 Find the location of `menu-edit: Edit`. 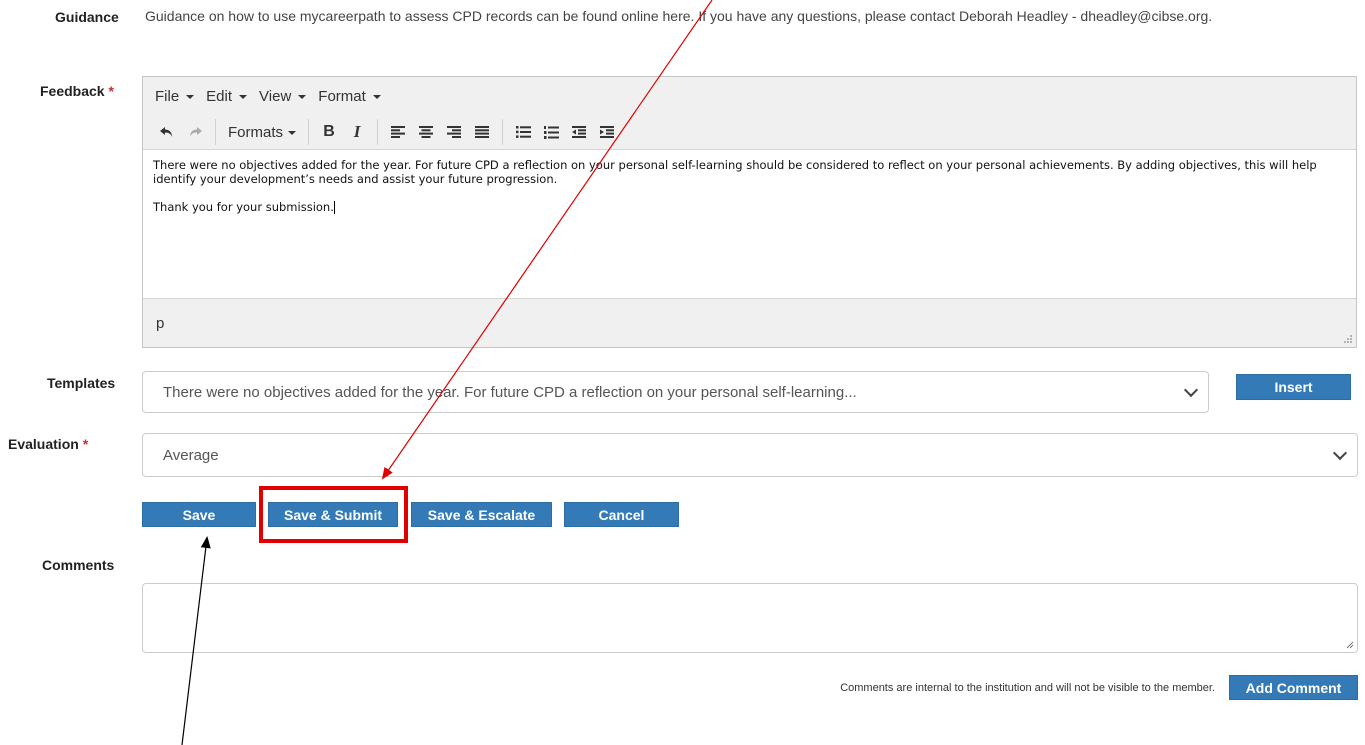

menu-edit: Edit is located at coordinates (227, 96).